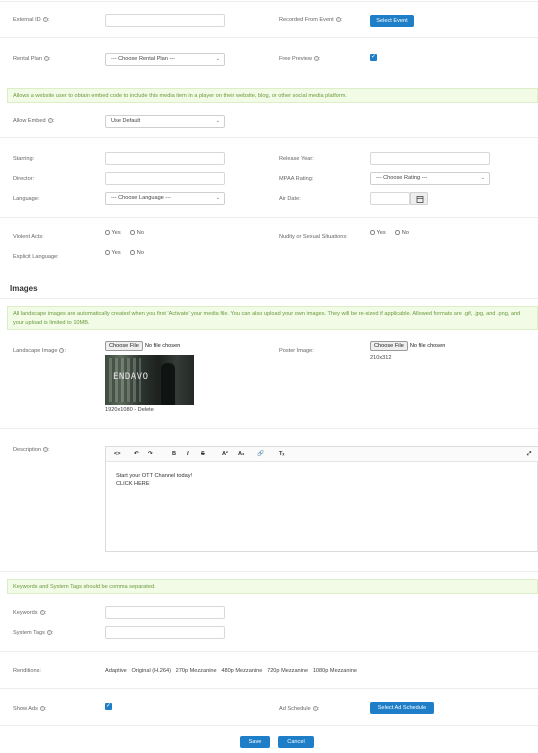  What do you see at coordinates (392, 21) in the screenshot?
I see `select-event-button: Select Event` at bounding box center [392, 21].